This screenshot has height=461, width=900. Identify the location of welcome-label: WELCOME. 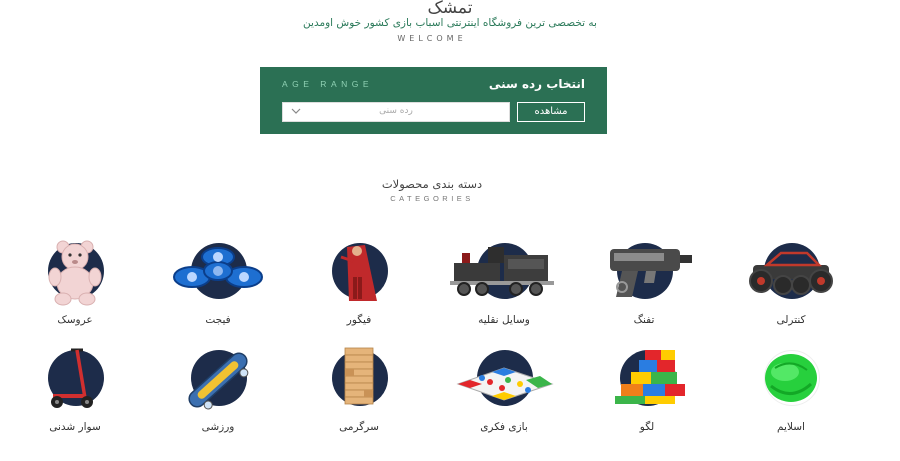
(432, 38).